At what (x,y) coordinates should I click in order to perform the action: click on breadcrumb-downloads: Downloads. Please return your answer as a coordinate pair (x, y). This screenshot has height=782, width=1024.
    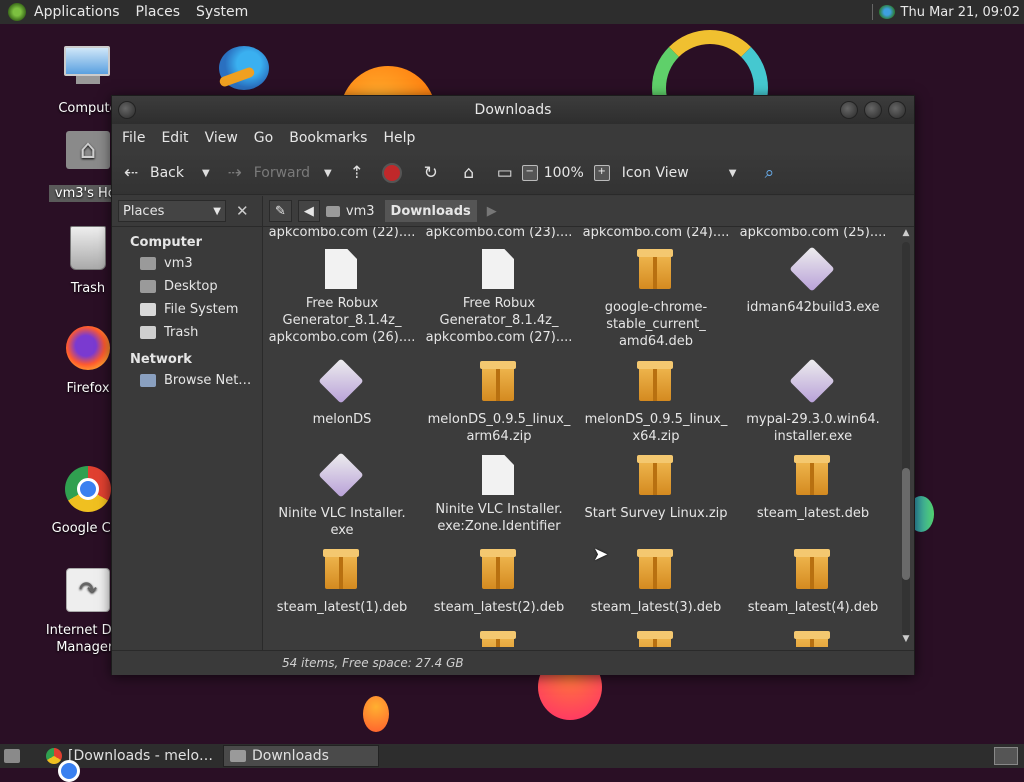
    Looking at the image, I should click on (430, 211).